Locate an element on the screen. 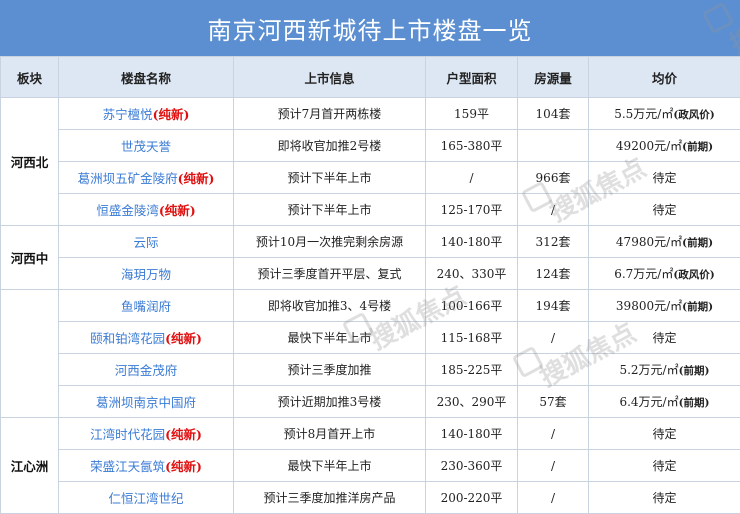 Image resolution: width=740 pixels, height=514 pixels. unit-count-cell: 104套 is located at coordinates (553, 114).